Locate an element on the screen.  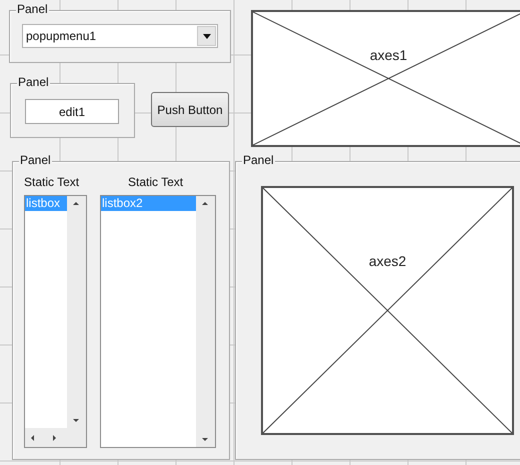
axes-label: axes2 is located at coordinates (387, 261).